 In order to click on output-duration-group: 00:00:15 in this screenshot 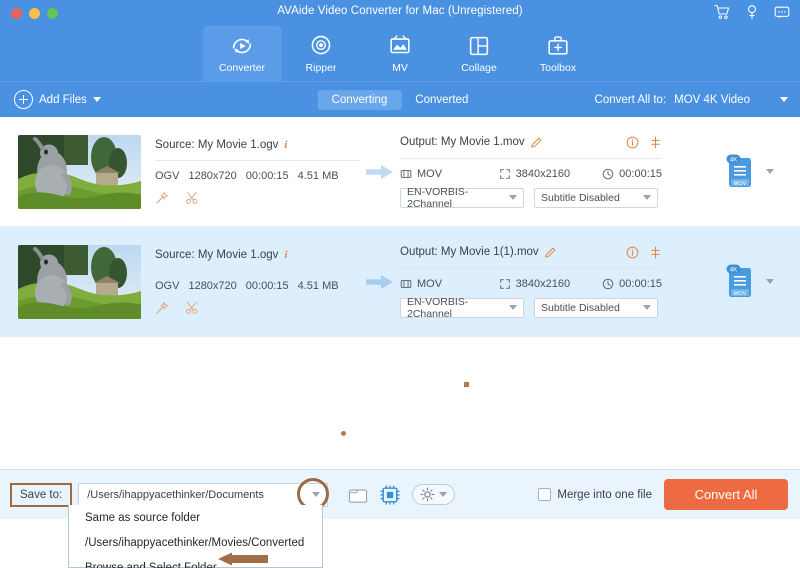, I will do `click(632, 174)`.